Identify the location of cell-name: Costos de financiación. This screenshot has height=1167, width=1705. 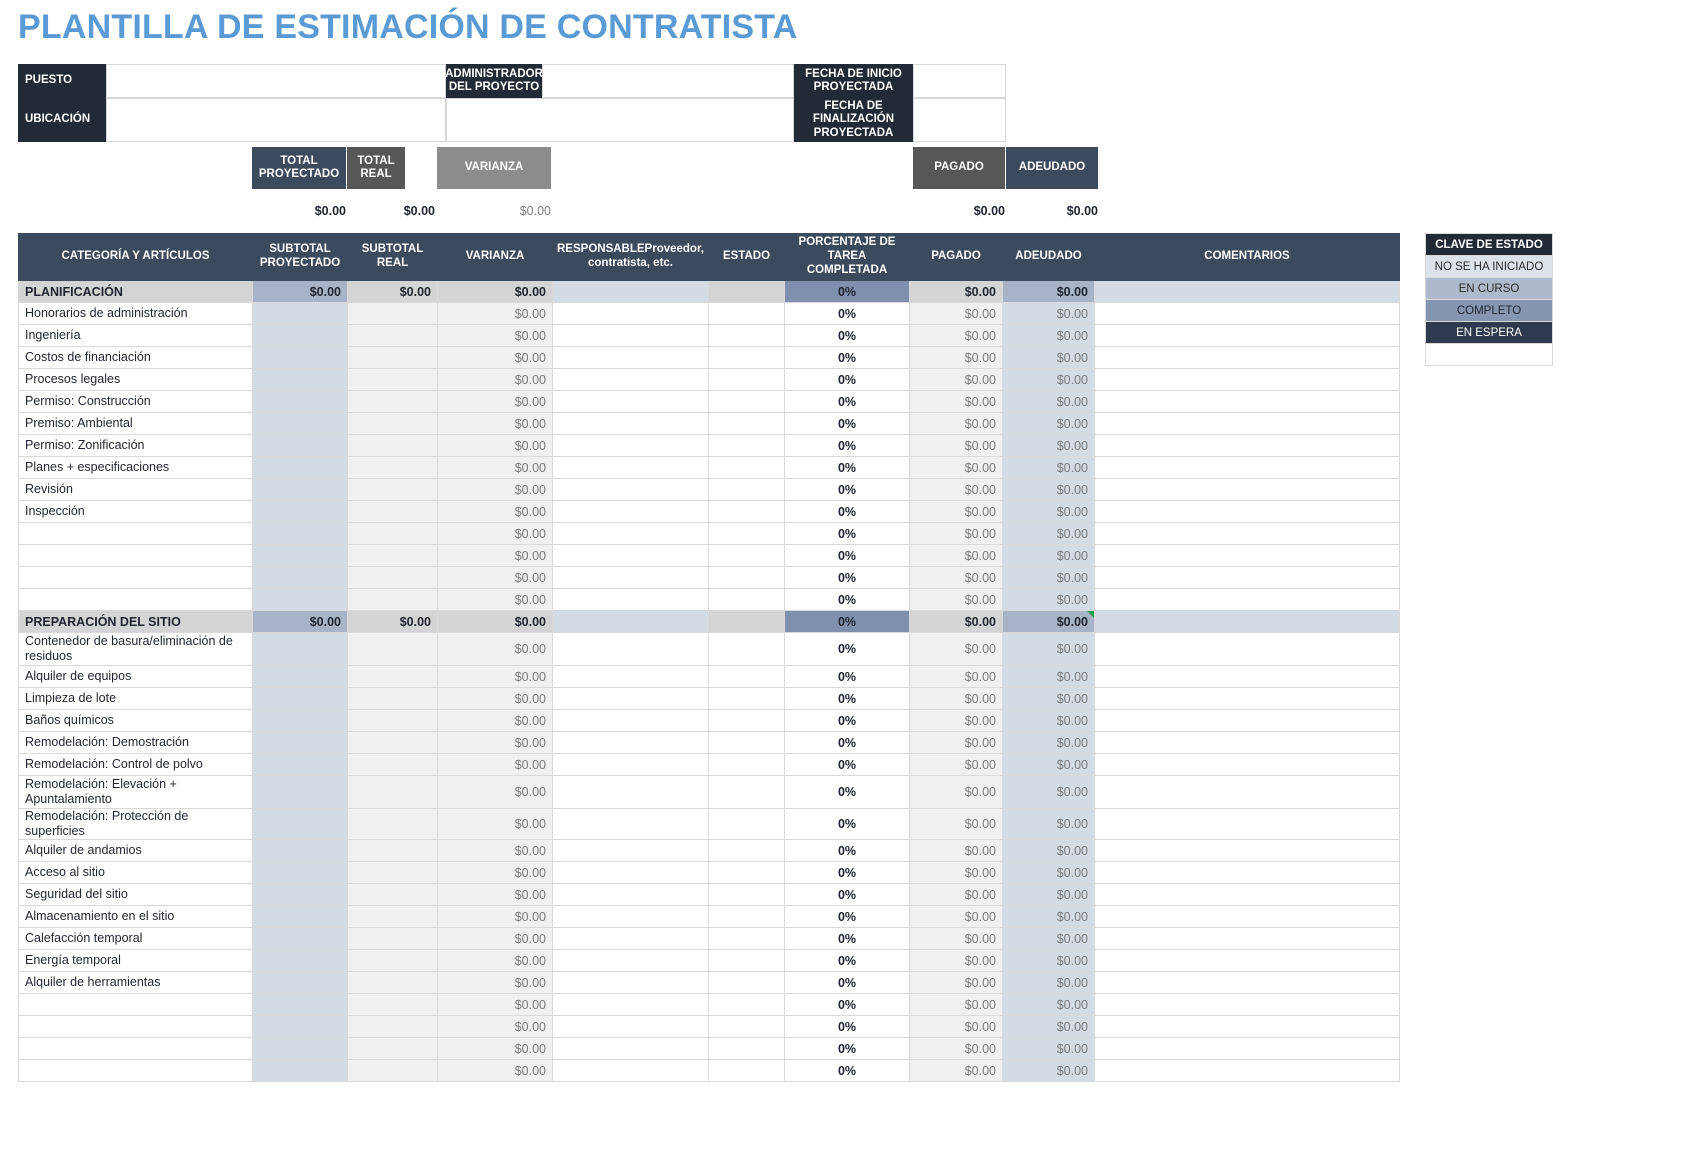
(135, 357).